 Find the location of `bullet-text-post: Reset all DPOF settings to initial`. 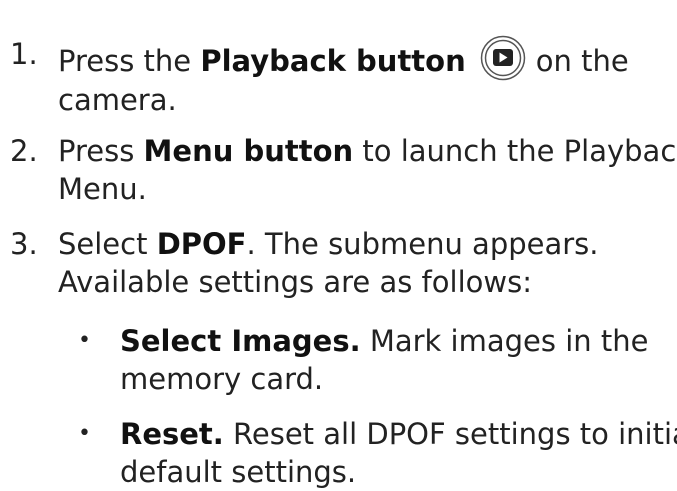

bullet-text-post: Reset all DPOF settings to initial is located at coordinates (450, 434).